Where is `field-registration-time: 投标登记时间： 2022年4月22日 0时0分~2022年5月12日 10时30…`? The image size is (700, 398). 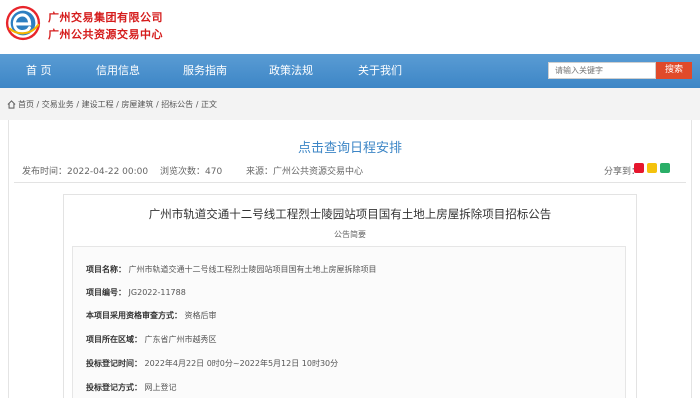
field-registration-time: 投标登记时间： 2022年4月22日 0时0分~2022年5月12日 10时30… is located at coordinates (212, 363).